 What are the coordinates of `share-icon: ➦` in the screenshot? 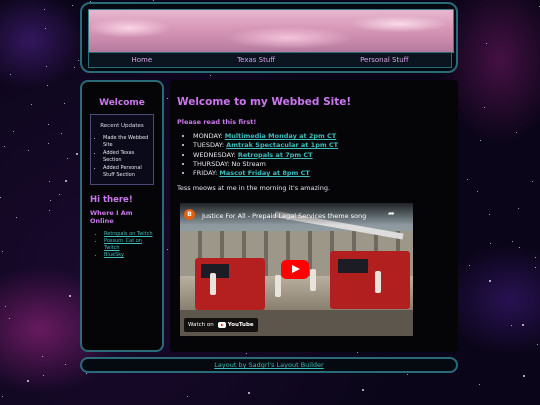 It's located at (391, 213).